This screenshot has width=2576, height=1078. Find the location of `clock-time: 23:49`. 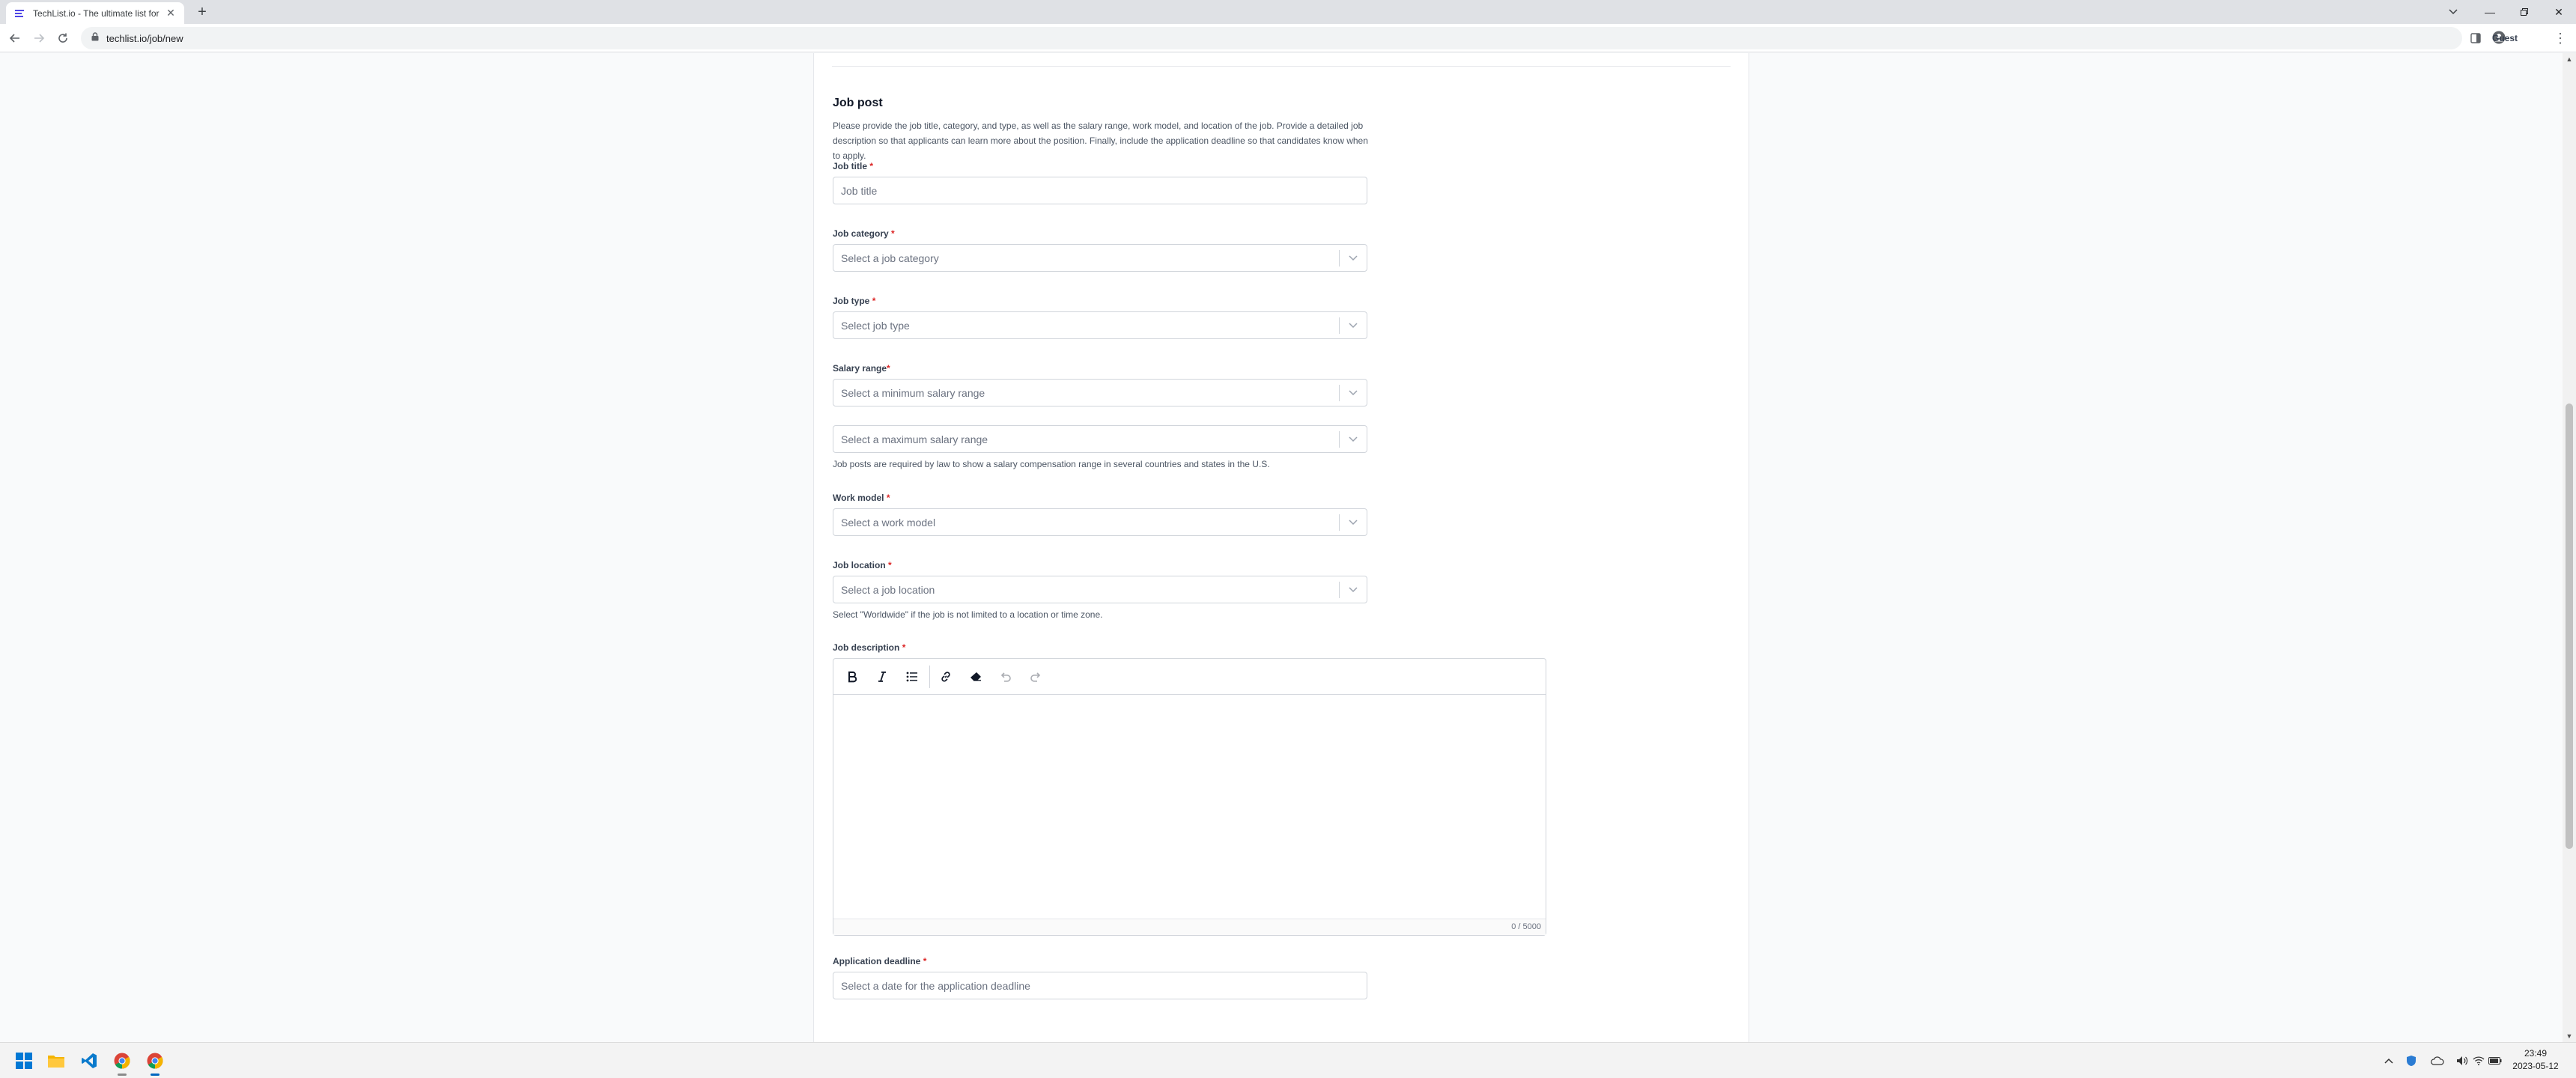

clock-time: 23:49 is located at coordinates (2536, 1053).